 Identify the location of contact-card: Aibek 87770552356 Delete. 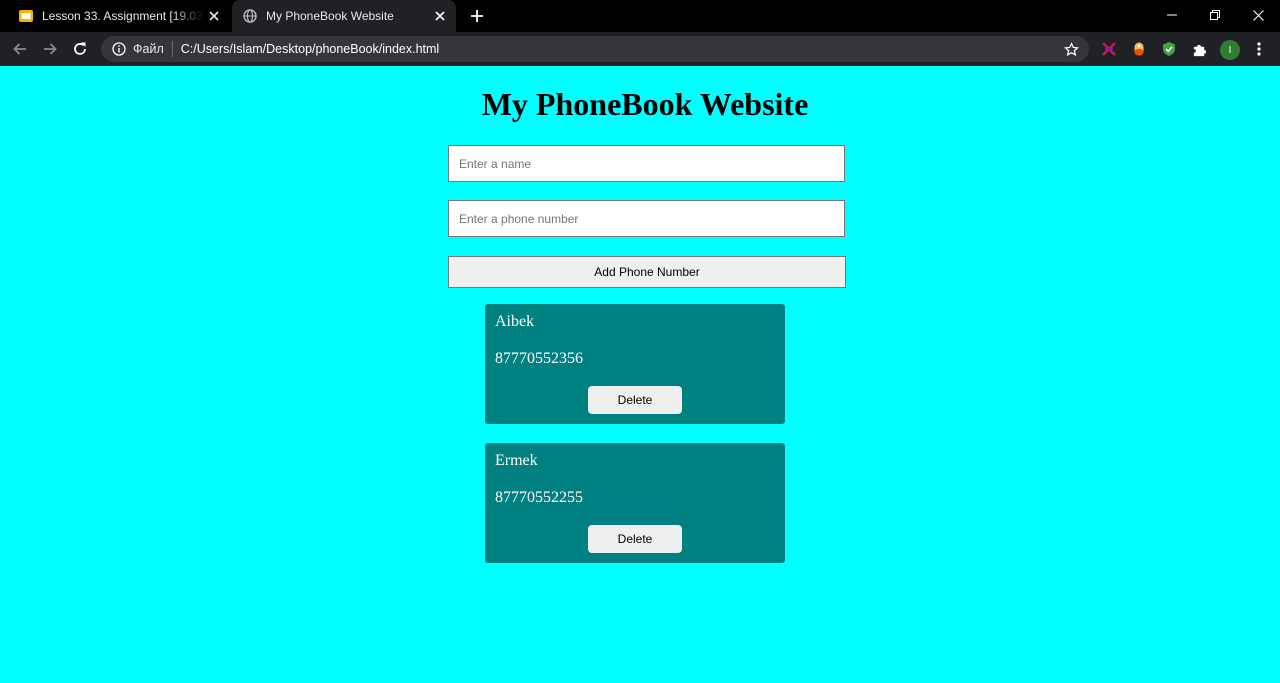
(635, 364).